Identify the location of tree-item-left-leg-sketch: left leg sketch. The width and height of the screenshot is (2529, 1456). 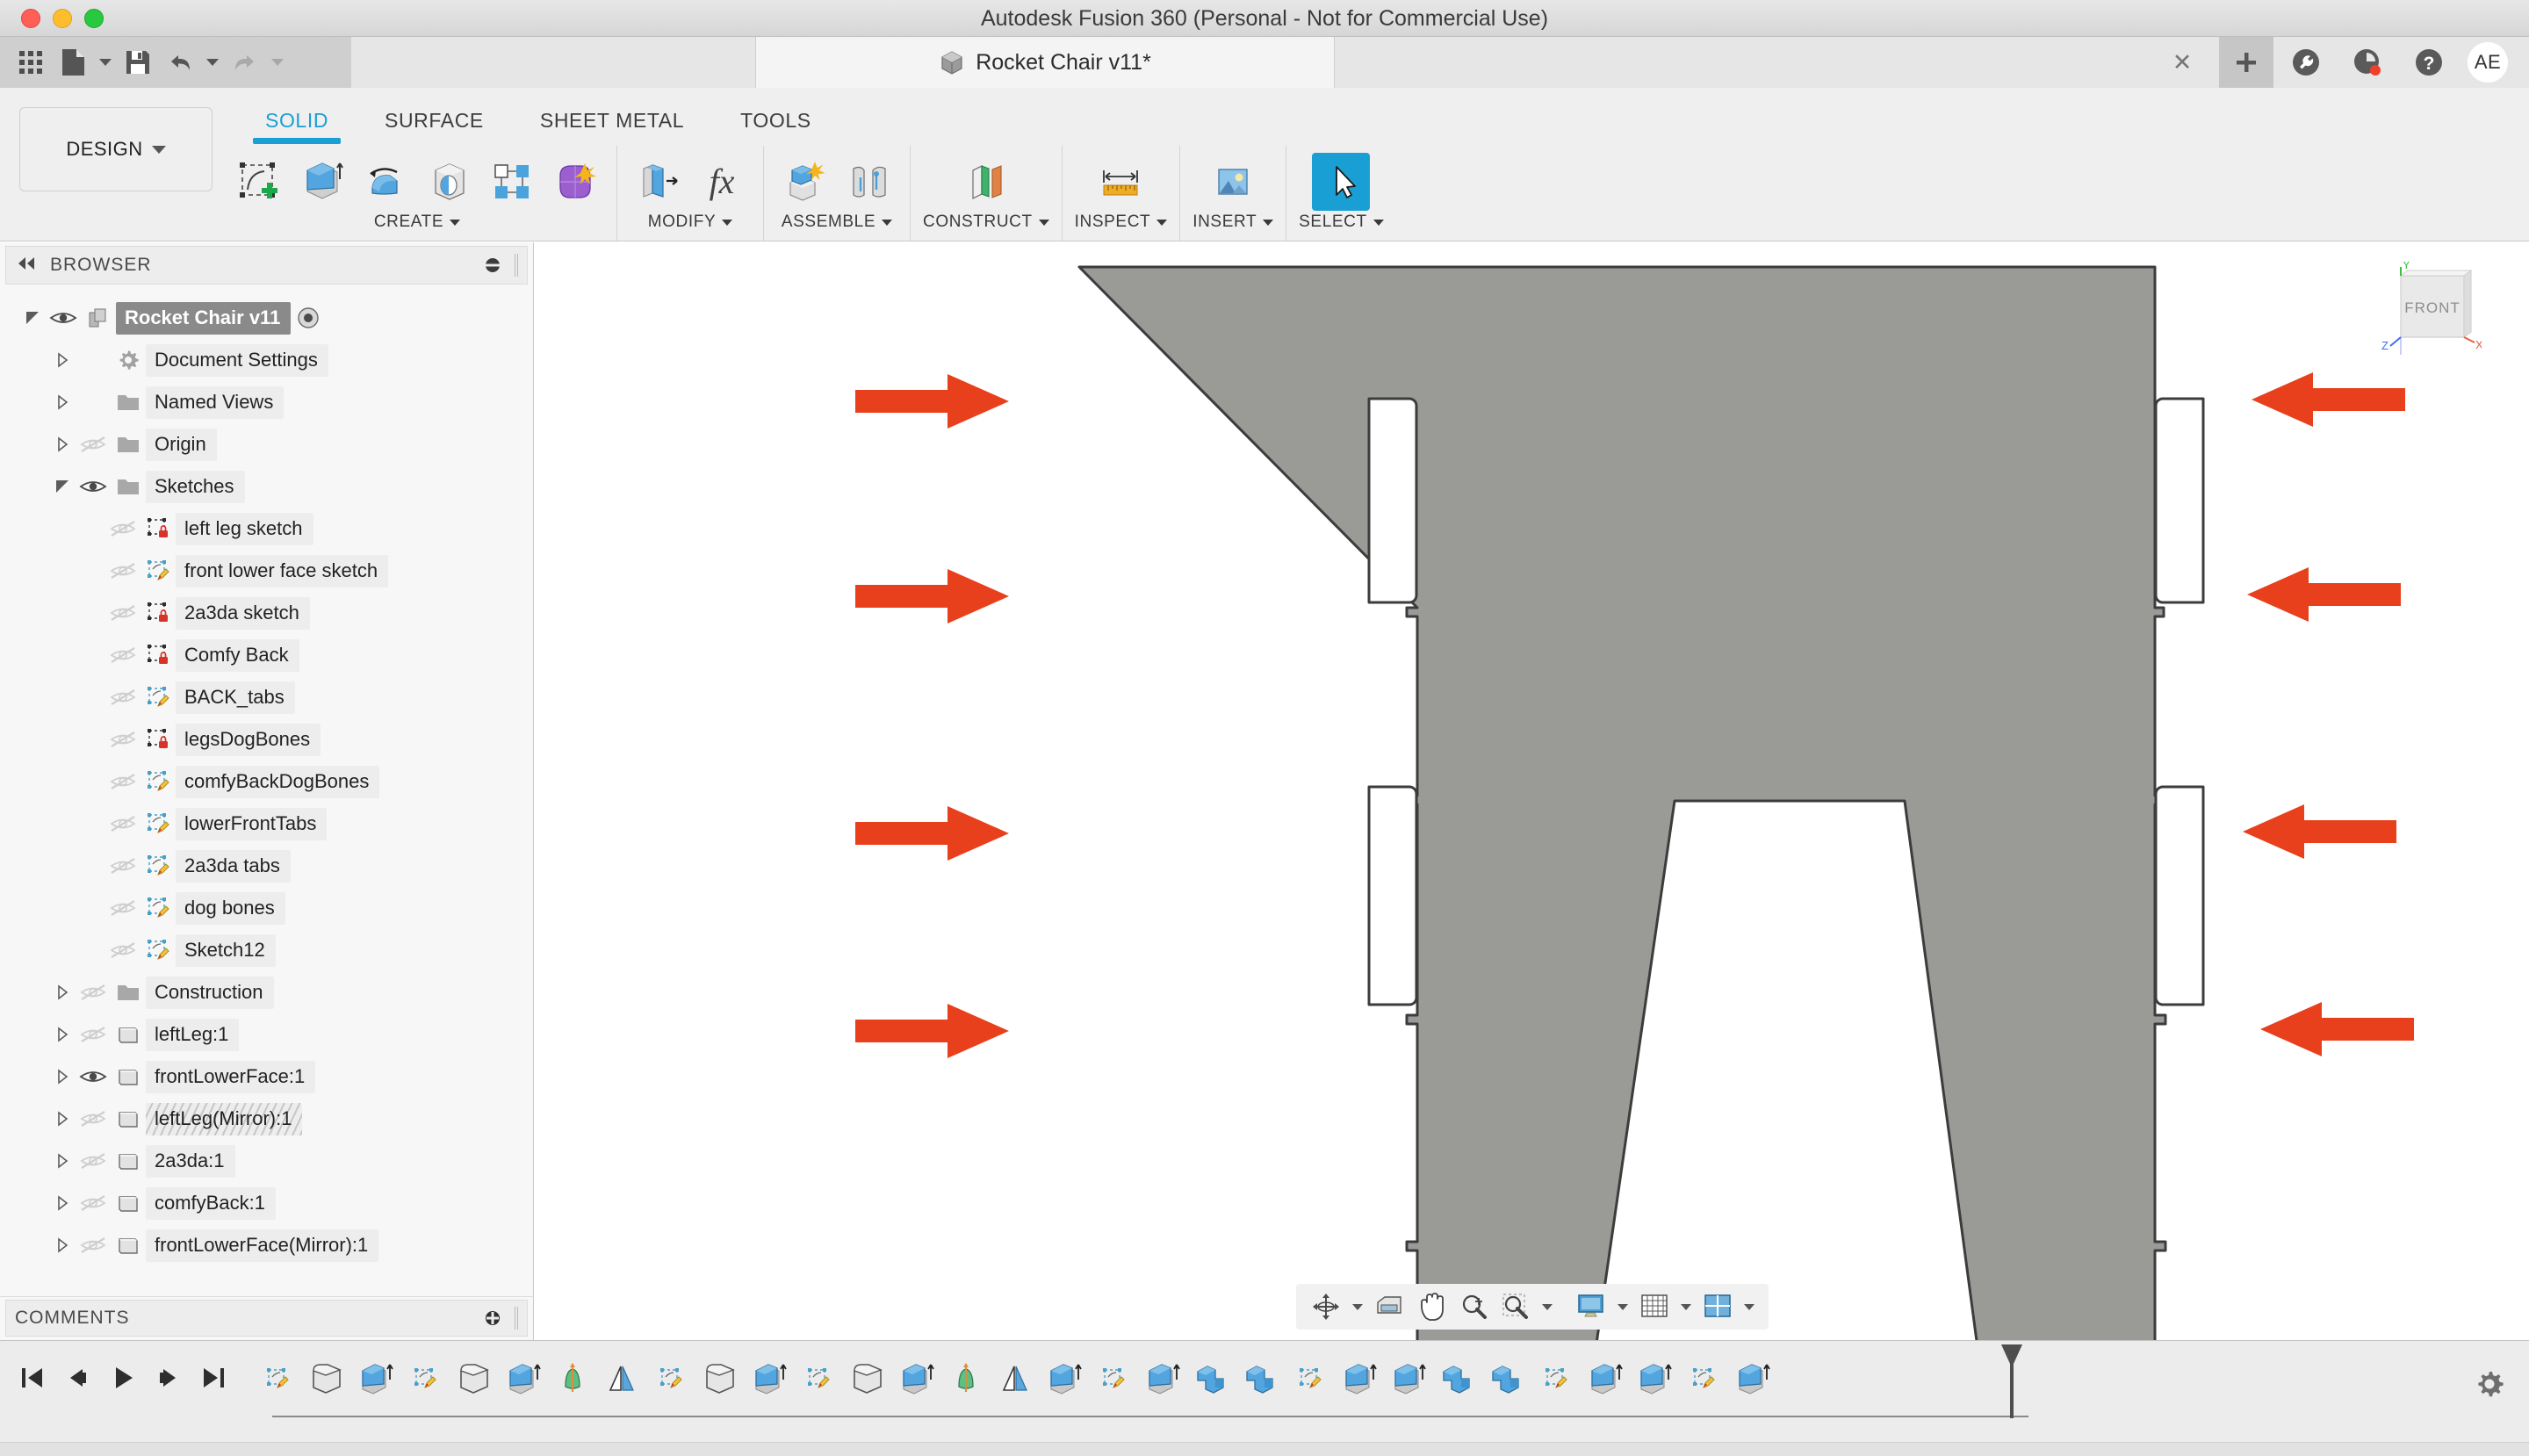
(267, 529).